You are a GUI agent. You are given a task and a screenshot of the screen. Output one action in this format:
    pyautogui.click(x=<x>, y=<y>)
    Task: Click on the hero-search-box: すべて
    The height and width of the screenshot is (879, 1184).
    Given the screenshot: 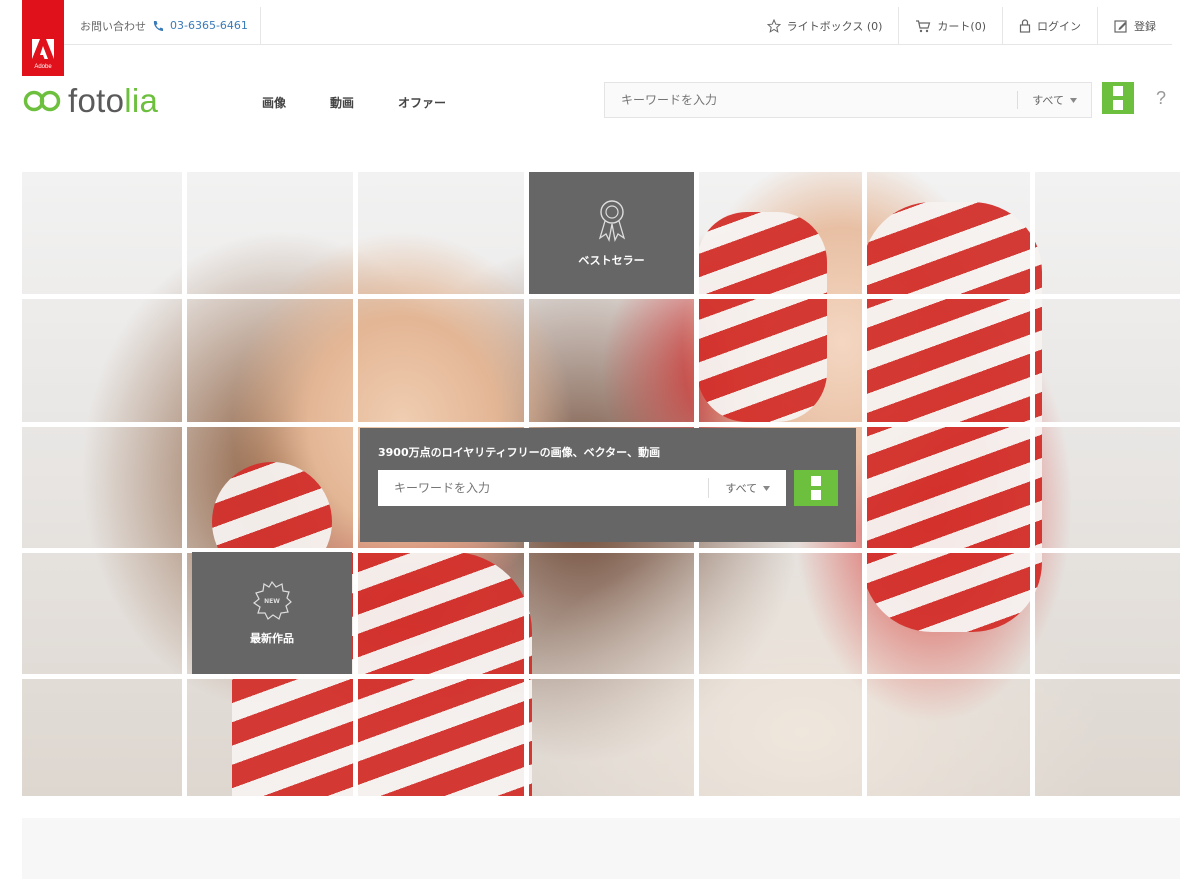 What is the action you would take?
    pyautogui.click(x=582, y=488)
    